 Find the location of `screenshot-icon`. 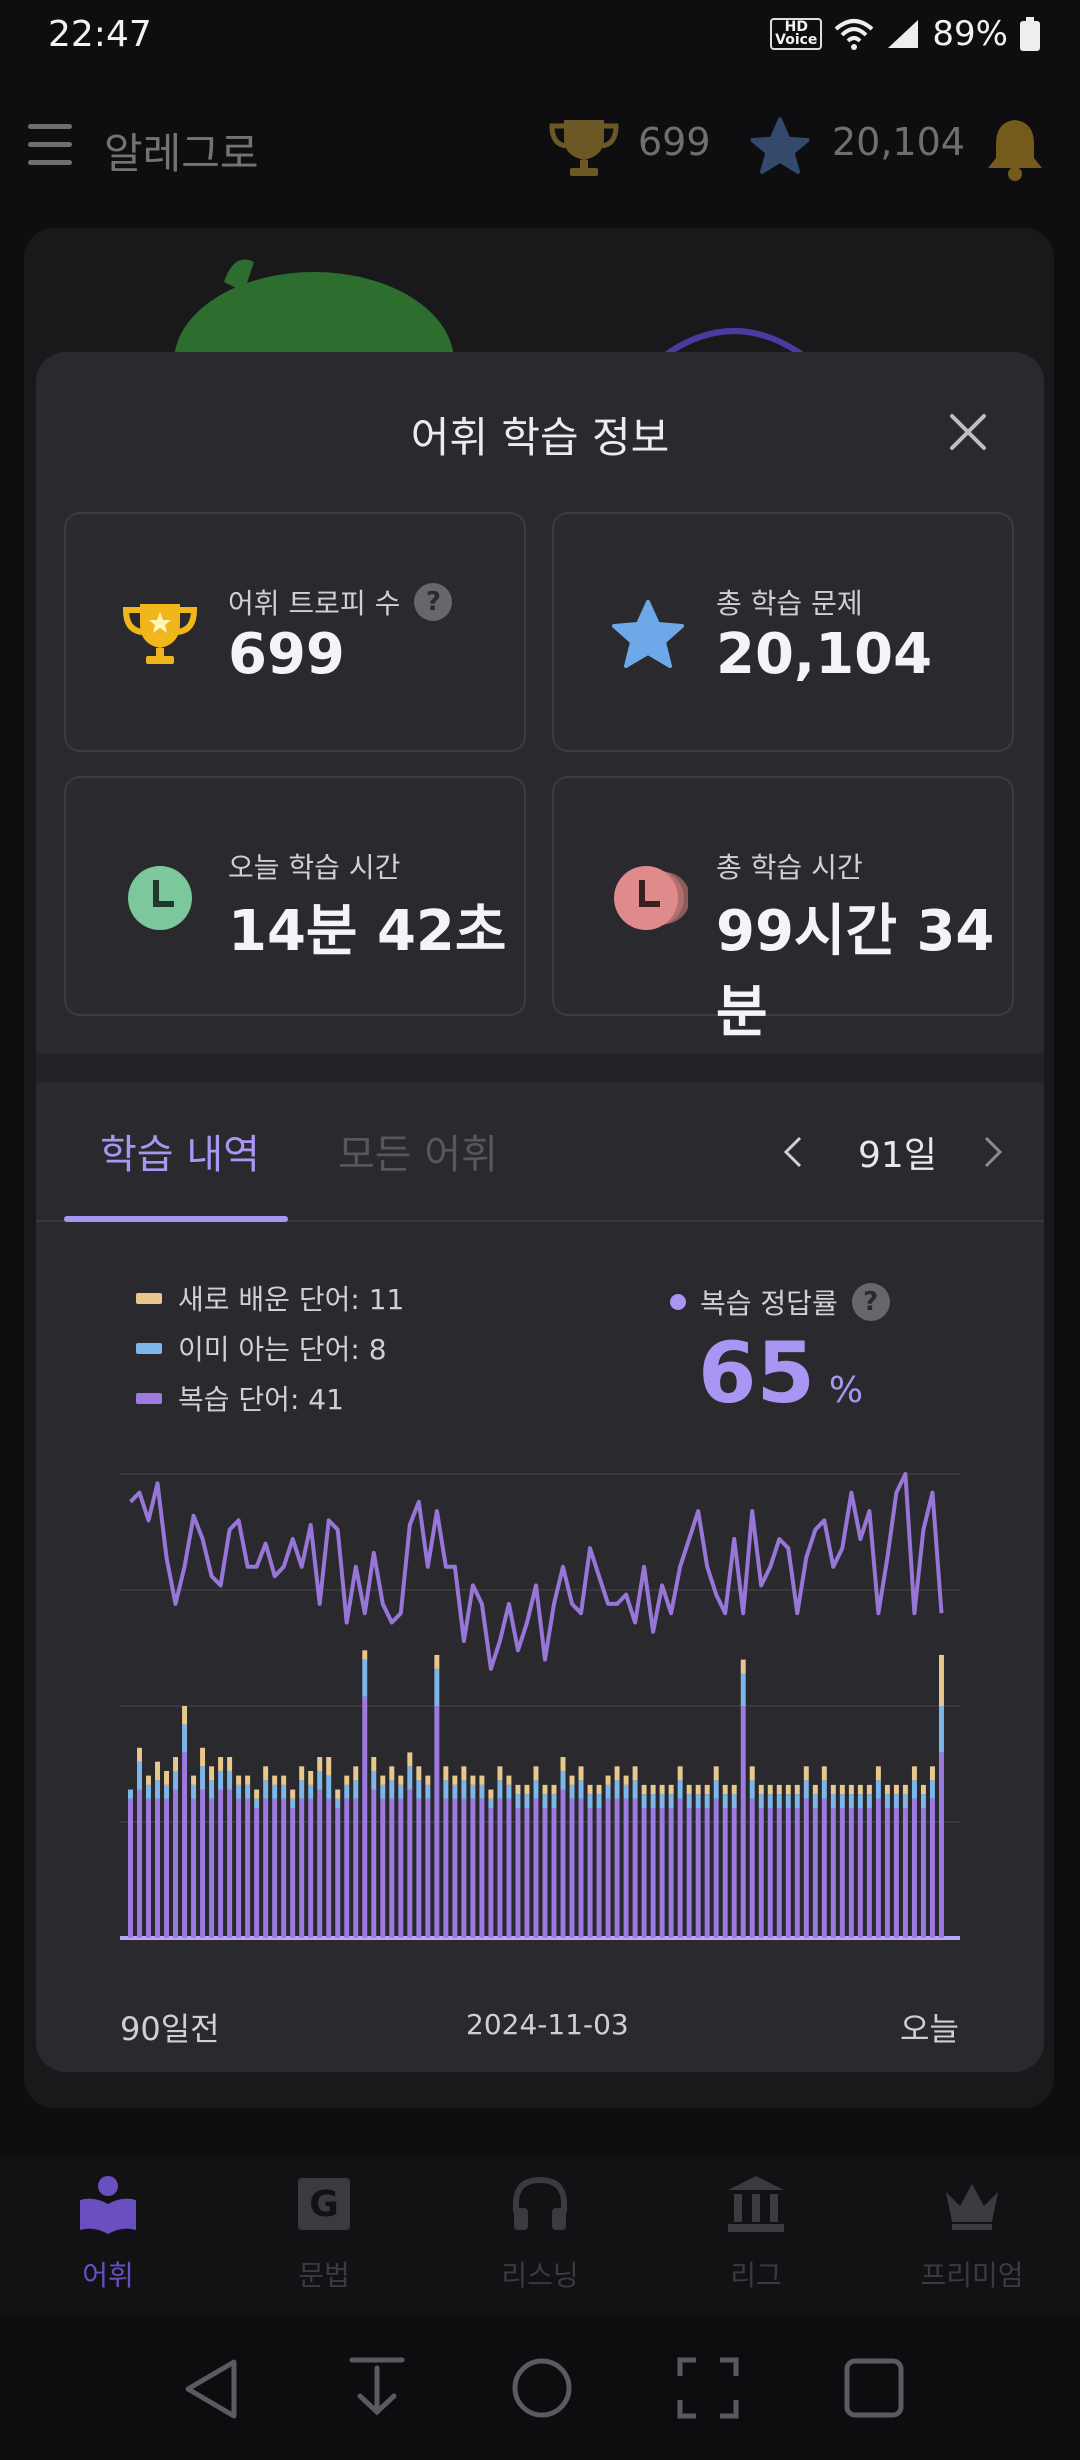

screenshot-icon is located at coordinates (708, 2388).